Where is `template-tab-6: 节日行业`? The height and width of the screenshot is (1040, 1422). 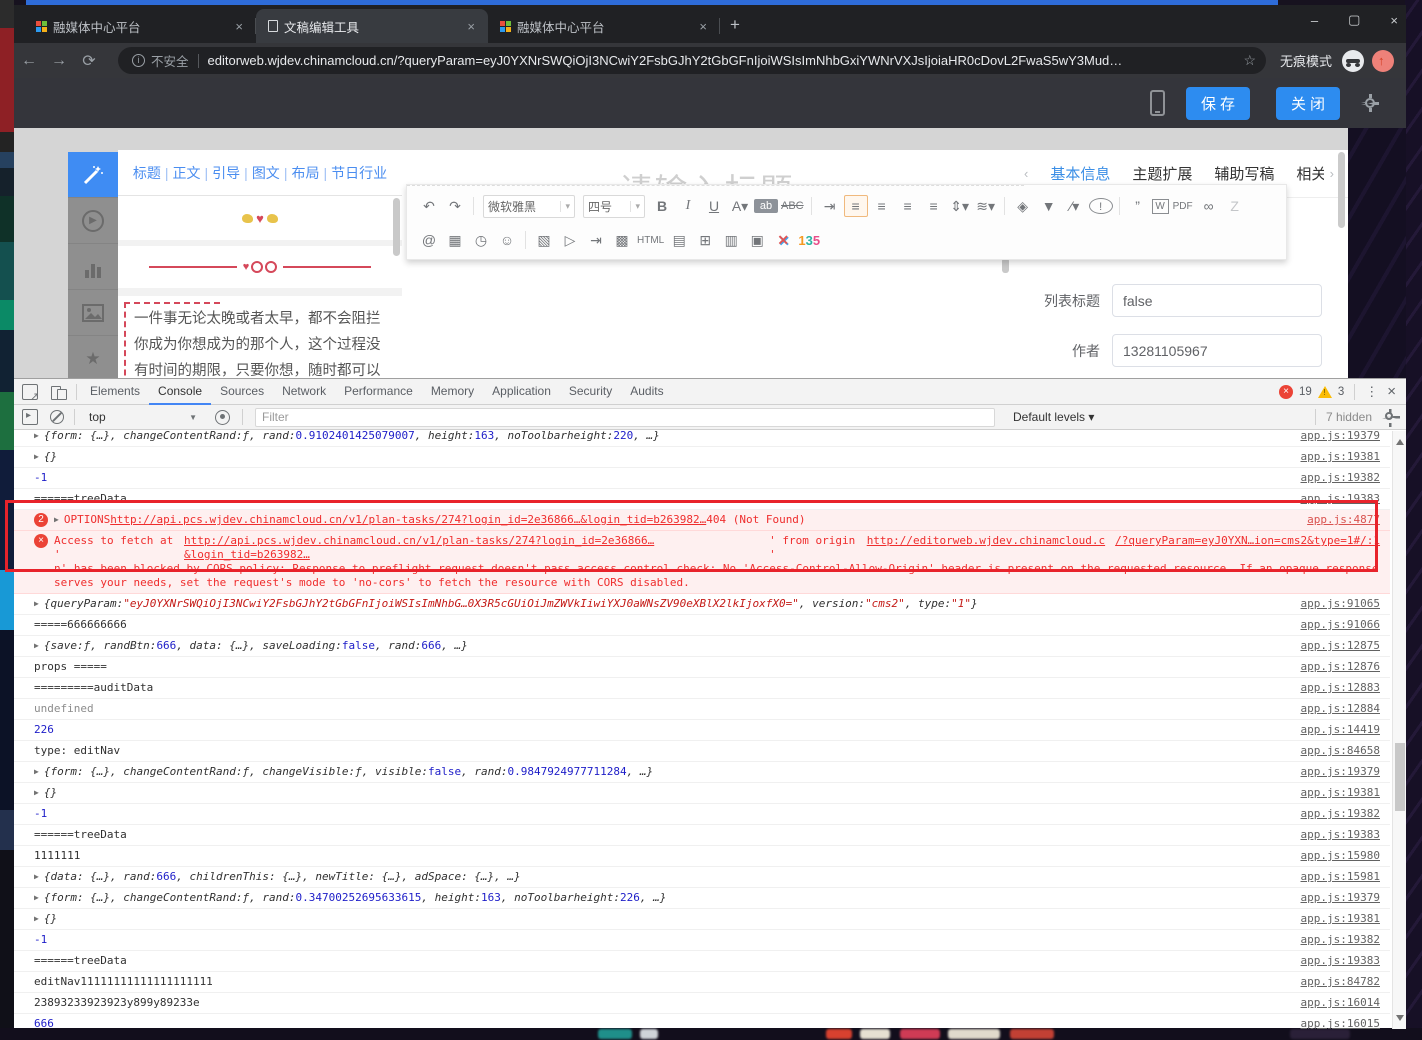 template-tab-6: 节日行业 is located at coordinates (359, 173).